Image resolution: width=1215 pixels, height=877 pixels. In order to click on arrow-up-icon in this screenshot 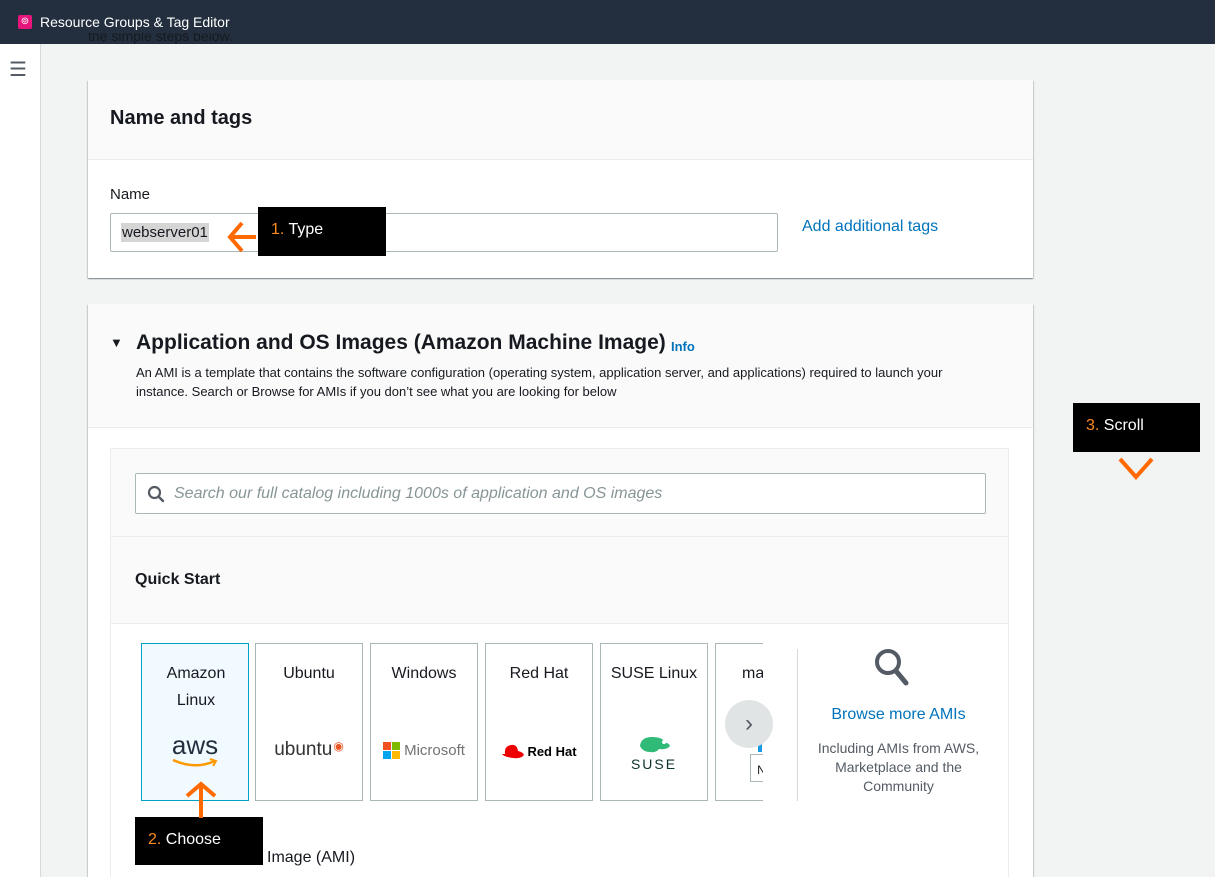, I will do `click(201, 799)`.